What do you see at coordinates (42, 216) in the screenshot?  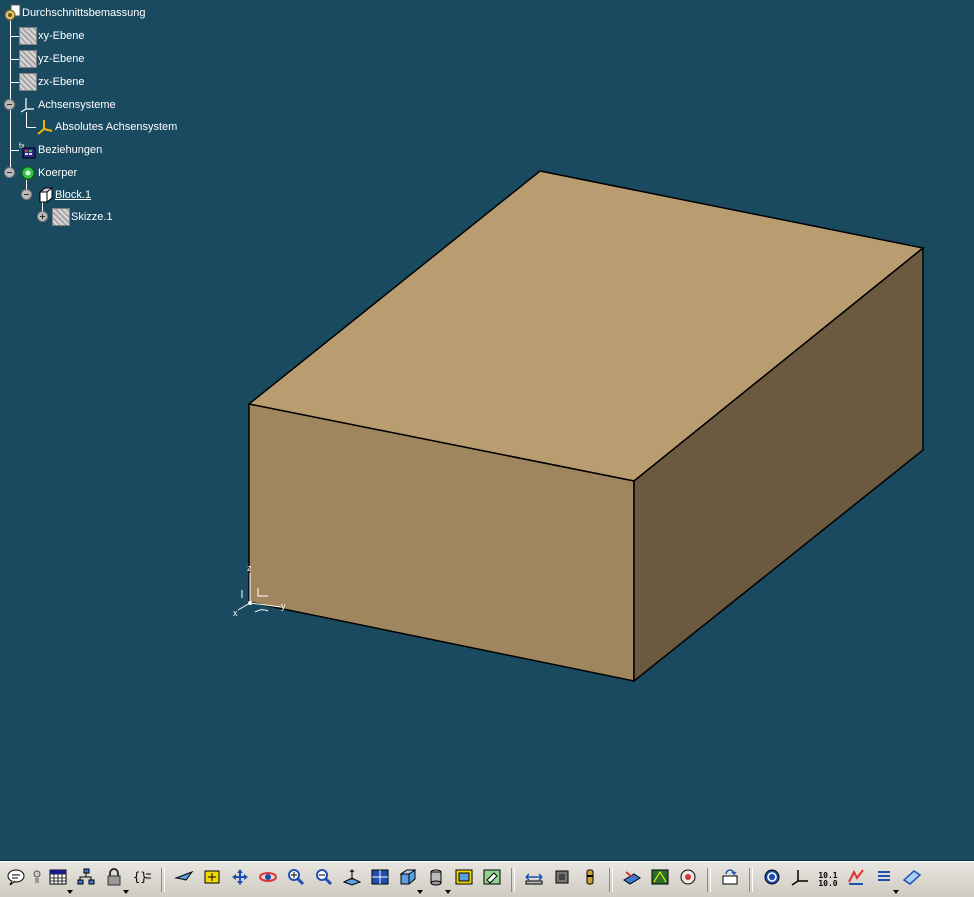 I see `expand-sketch-toggle` at bounding box center [42, 216].